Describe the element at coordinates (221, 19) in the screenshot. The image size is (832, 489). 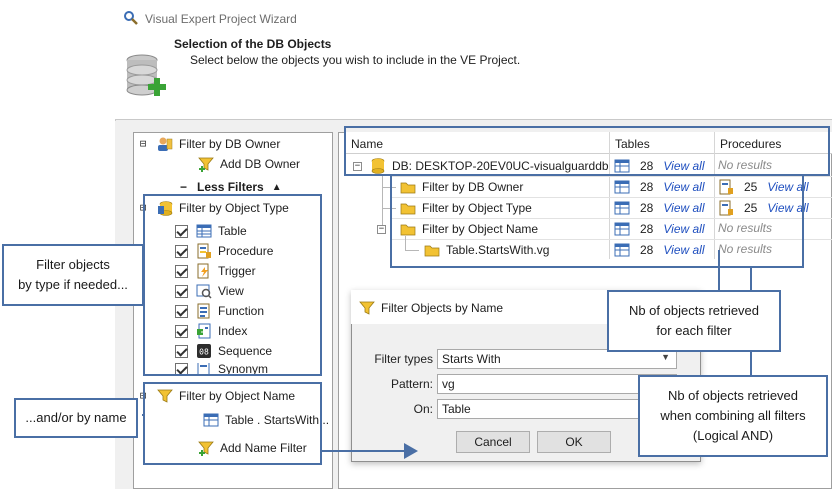
I see `window-title: Visual Expert Project Wizard` at that location.